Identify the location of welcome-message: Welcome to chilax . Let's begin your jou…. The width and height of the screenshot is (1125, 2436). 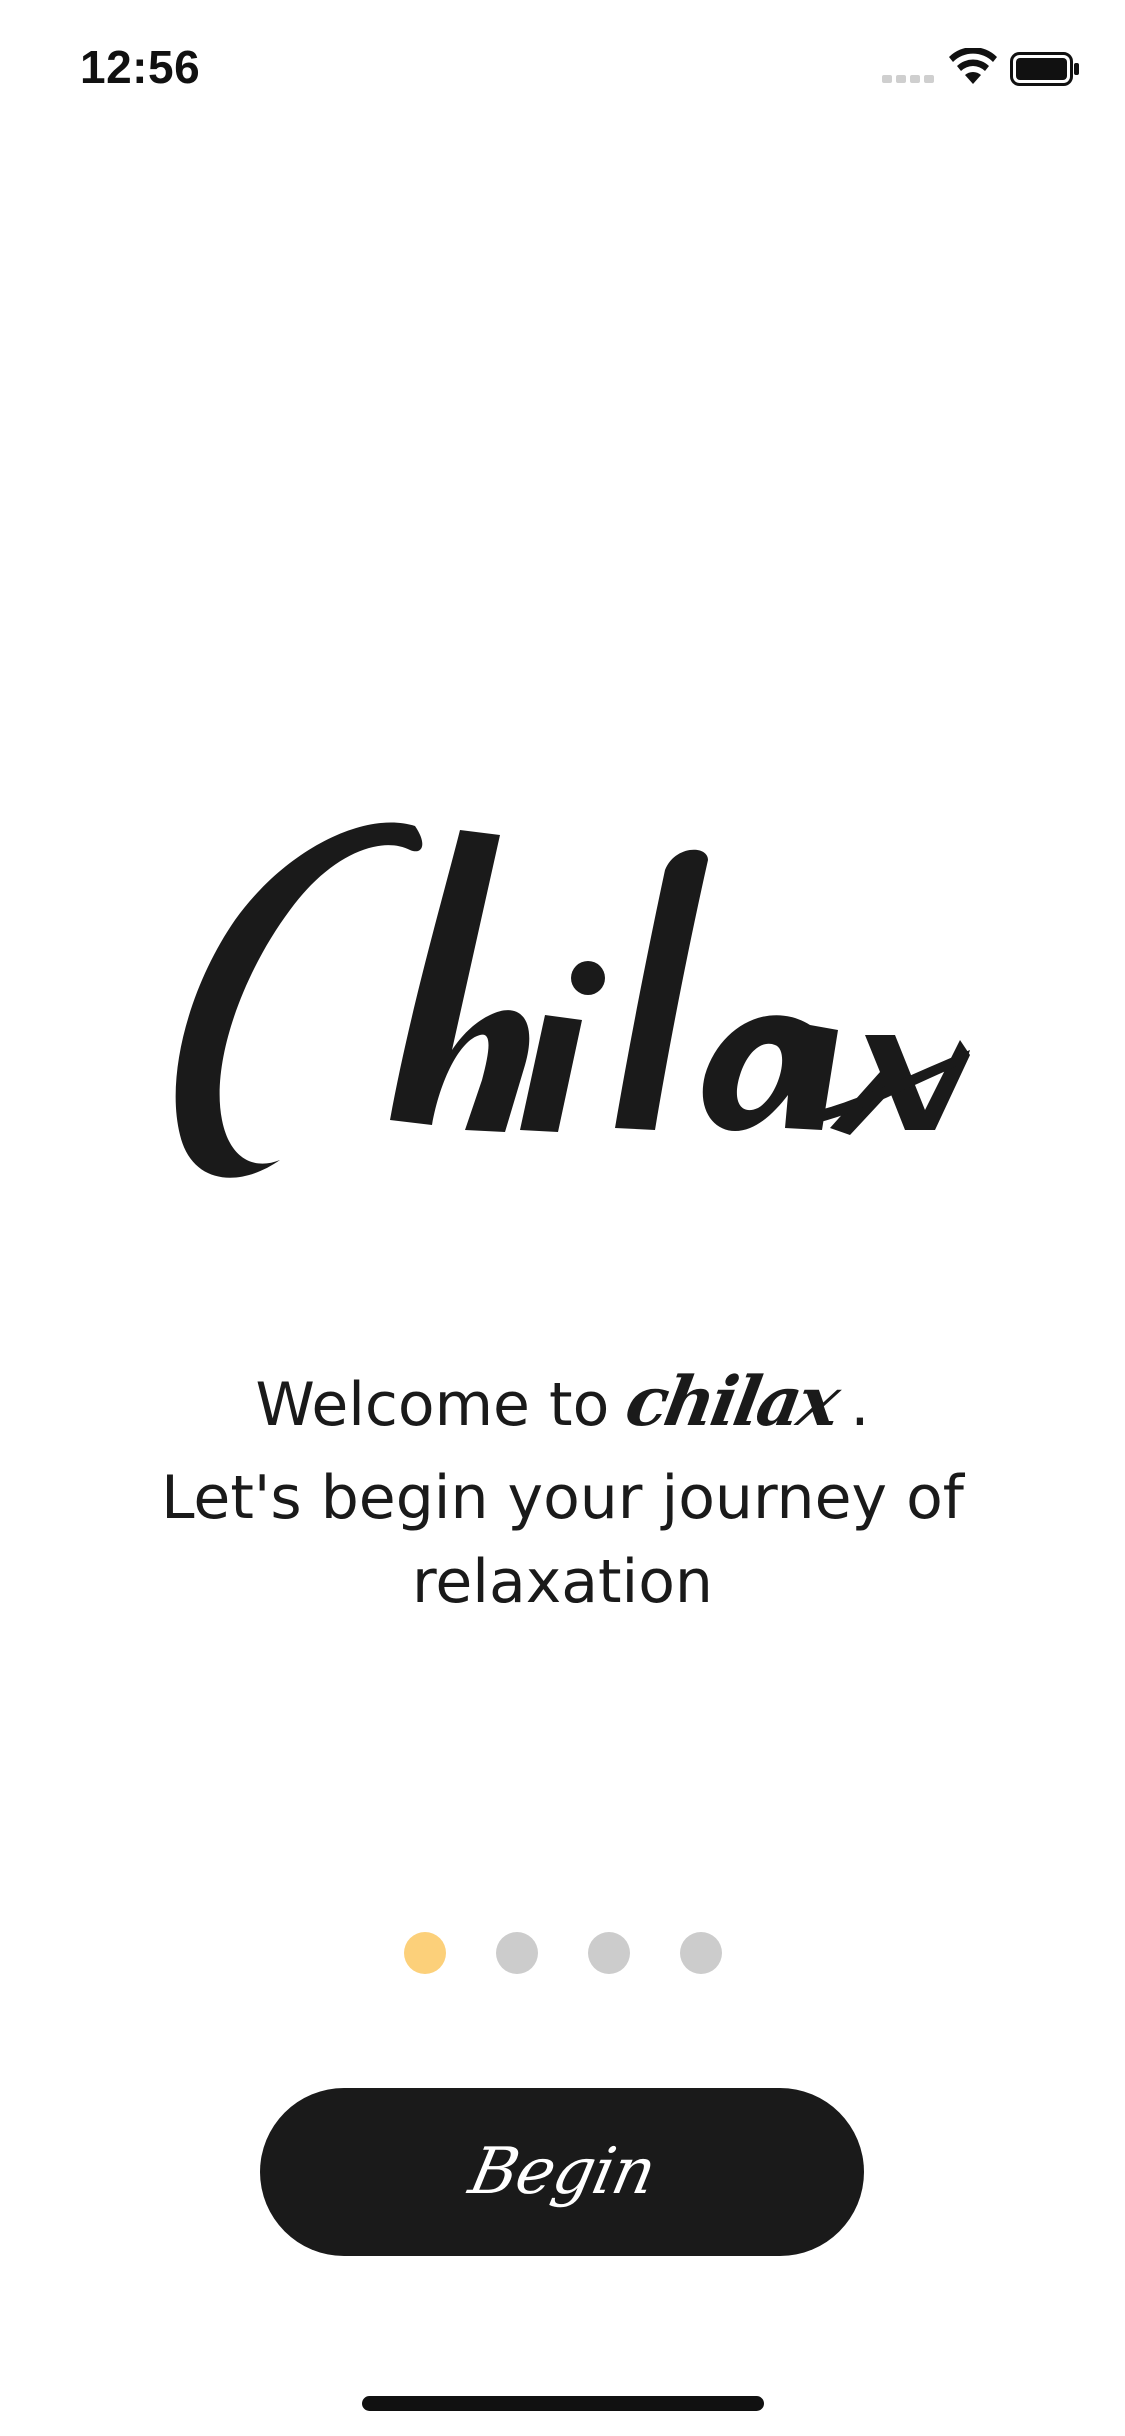
(562, 1492).